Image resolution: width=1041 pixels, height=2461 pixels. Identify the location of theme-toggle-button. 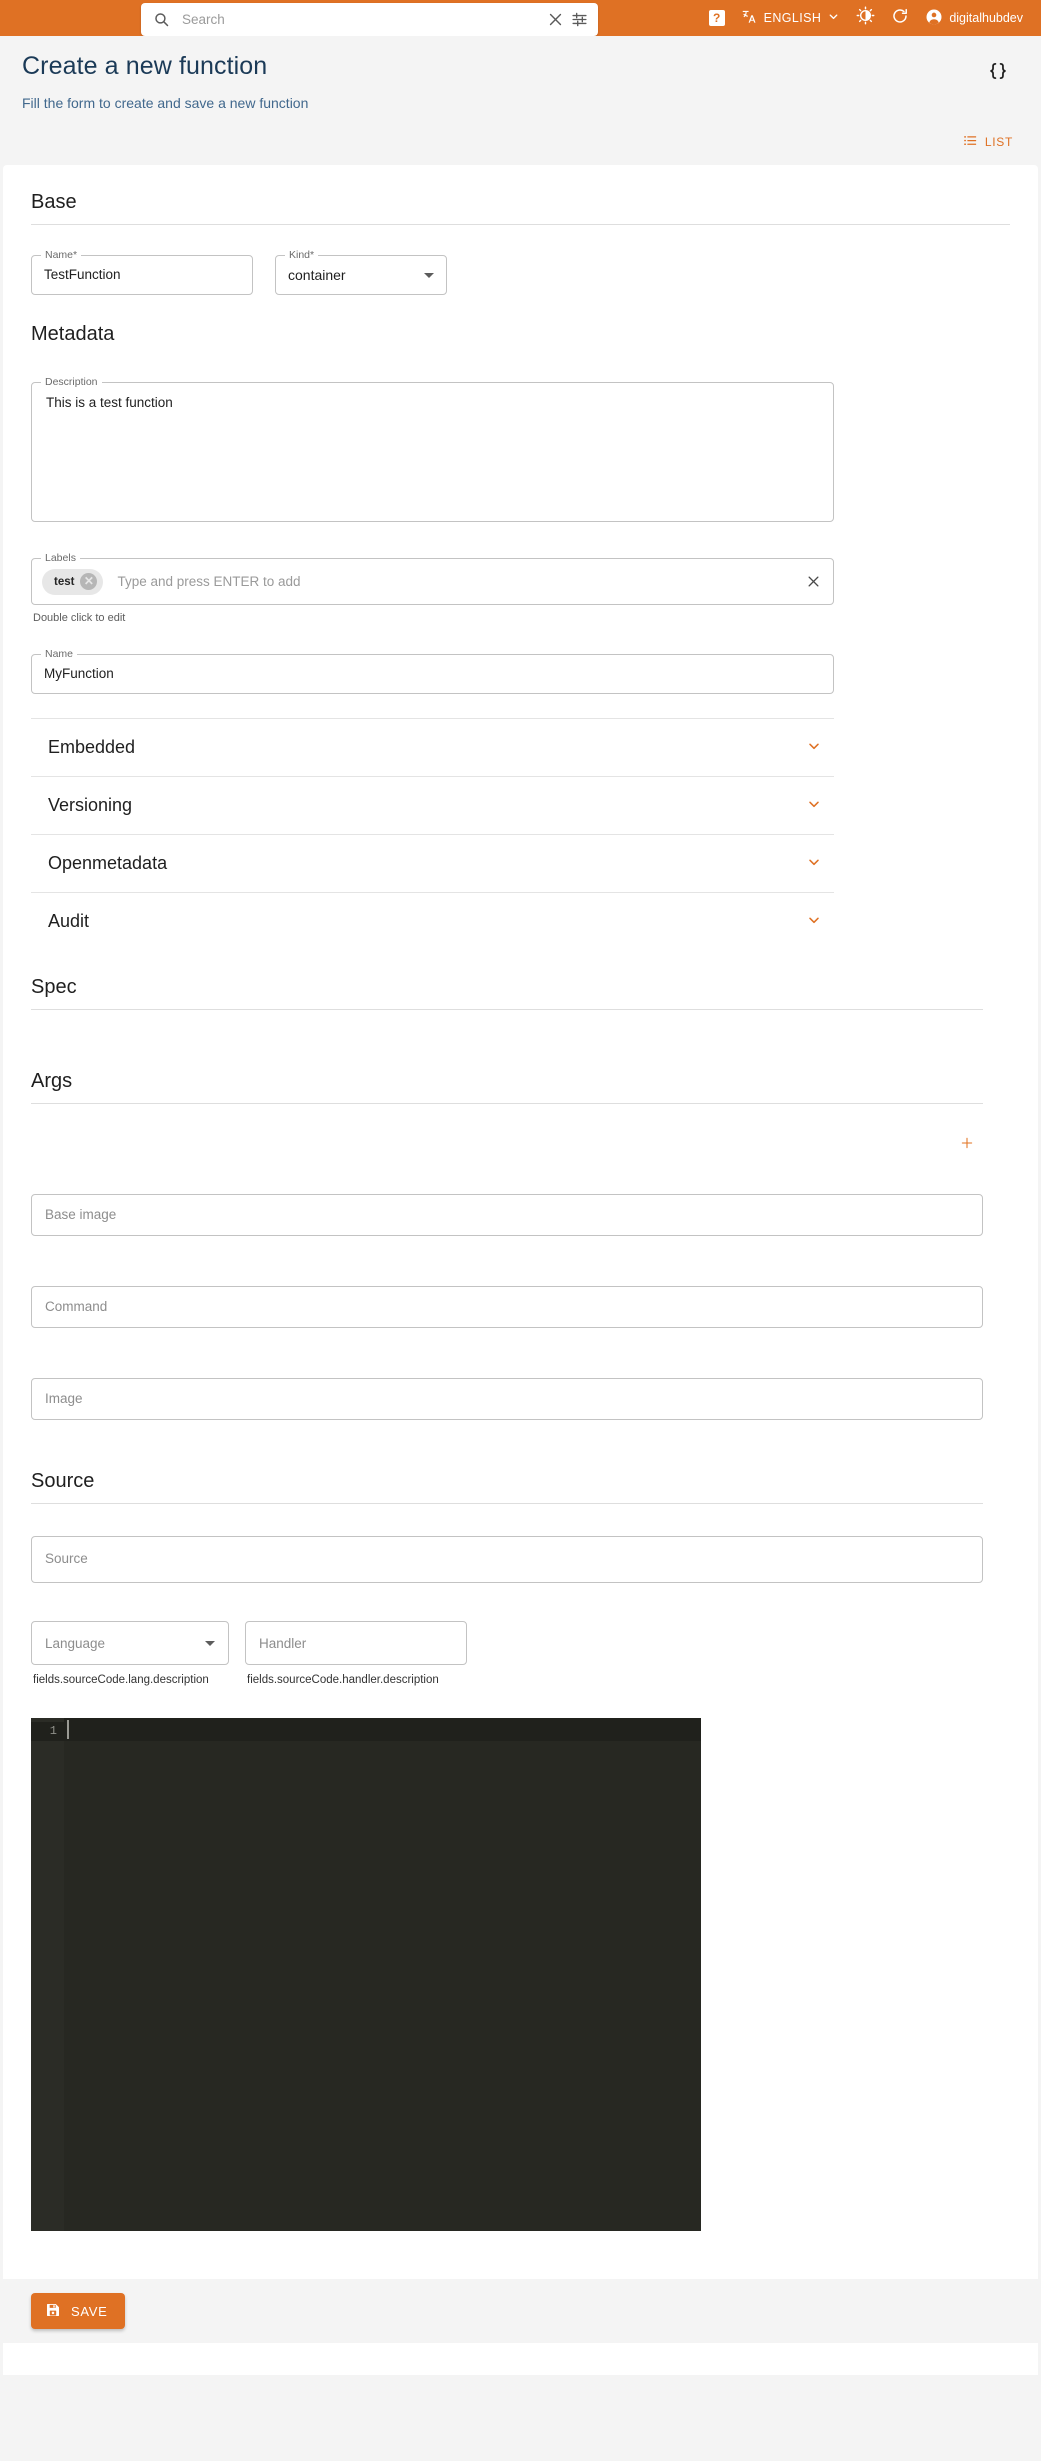
(865, 18).